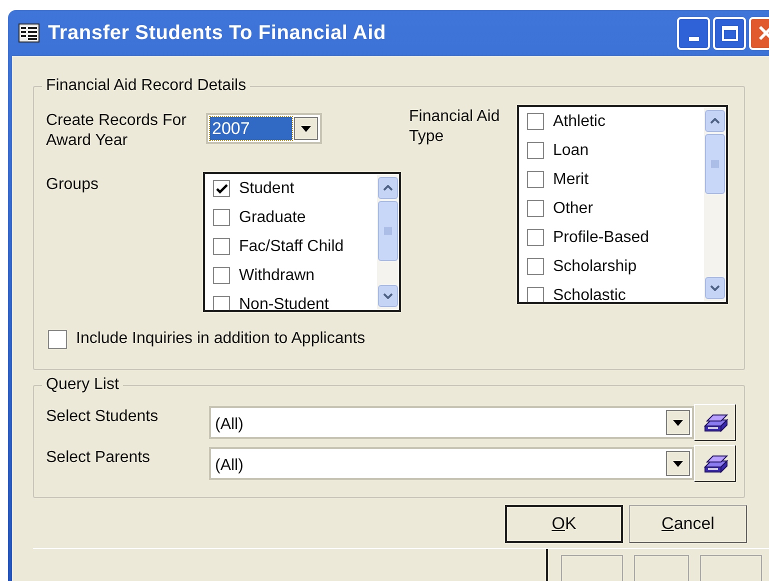 This screenshot has width=769, height=581. Describe the element at coordinates (729, 33) in the screenshot. I see `maximize-button` at that location.